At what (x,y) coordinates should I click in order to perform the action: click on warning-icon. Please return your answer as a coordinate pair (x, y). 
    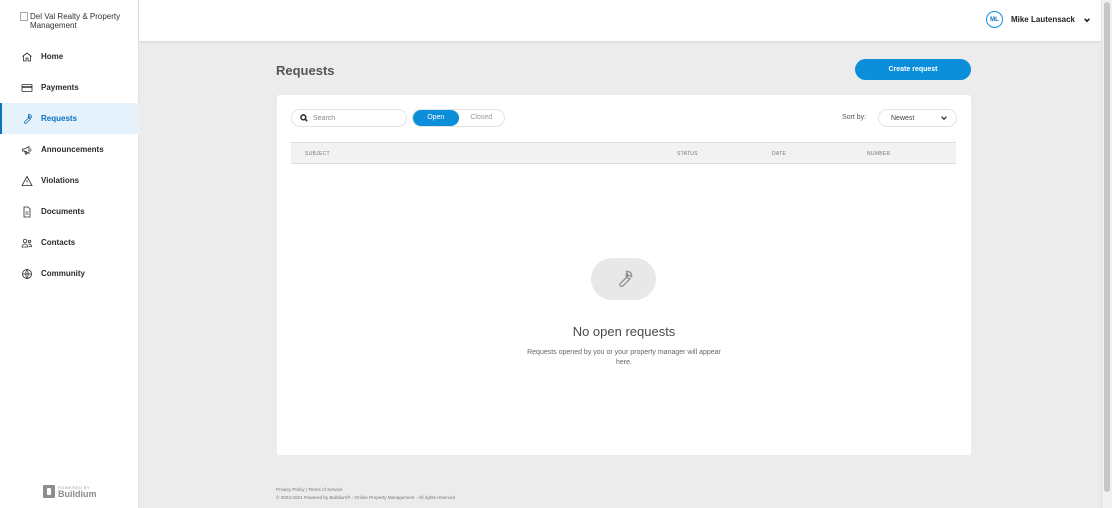
    Looking at the image, I should click on (26, 180).